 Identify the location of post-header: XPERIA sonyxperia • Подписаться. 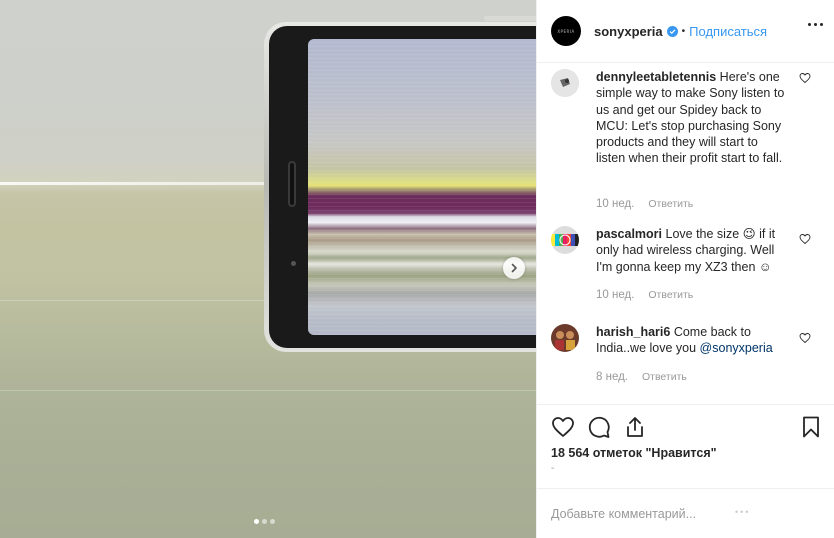
(685, 31).